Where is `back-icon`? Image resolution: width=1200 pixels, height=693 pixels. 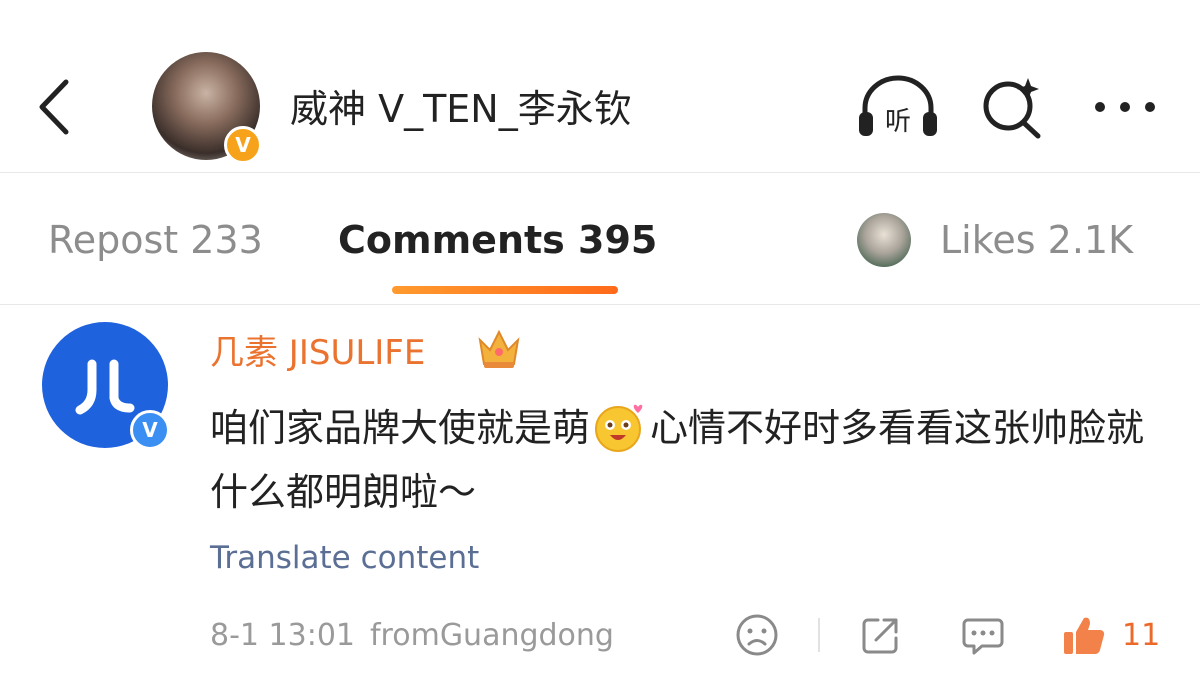 back-icon is located at coordinates (54, 107).